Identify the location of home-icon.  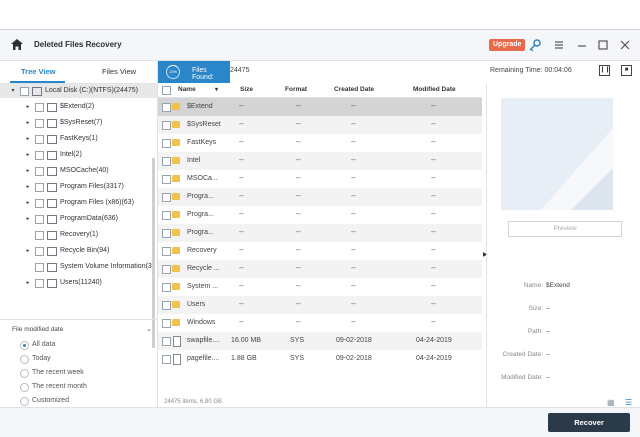
(17, 44).